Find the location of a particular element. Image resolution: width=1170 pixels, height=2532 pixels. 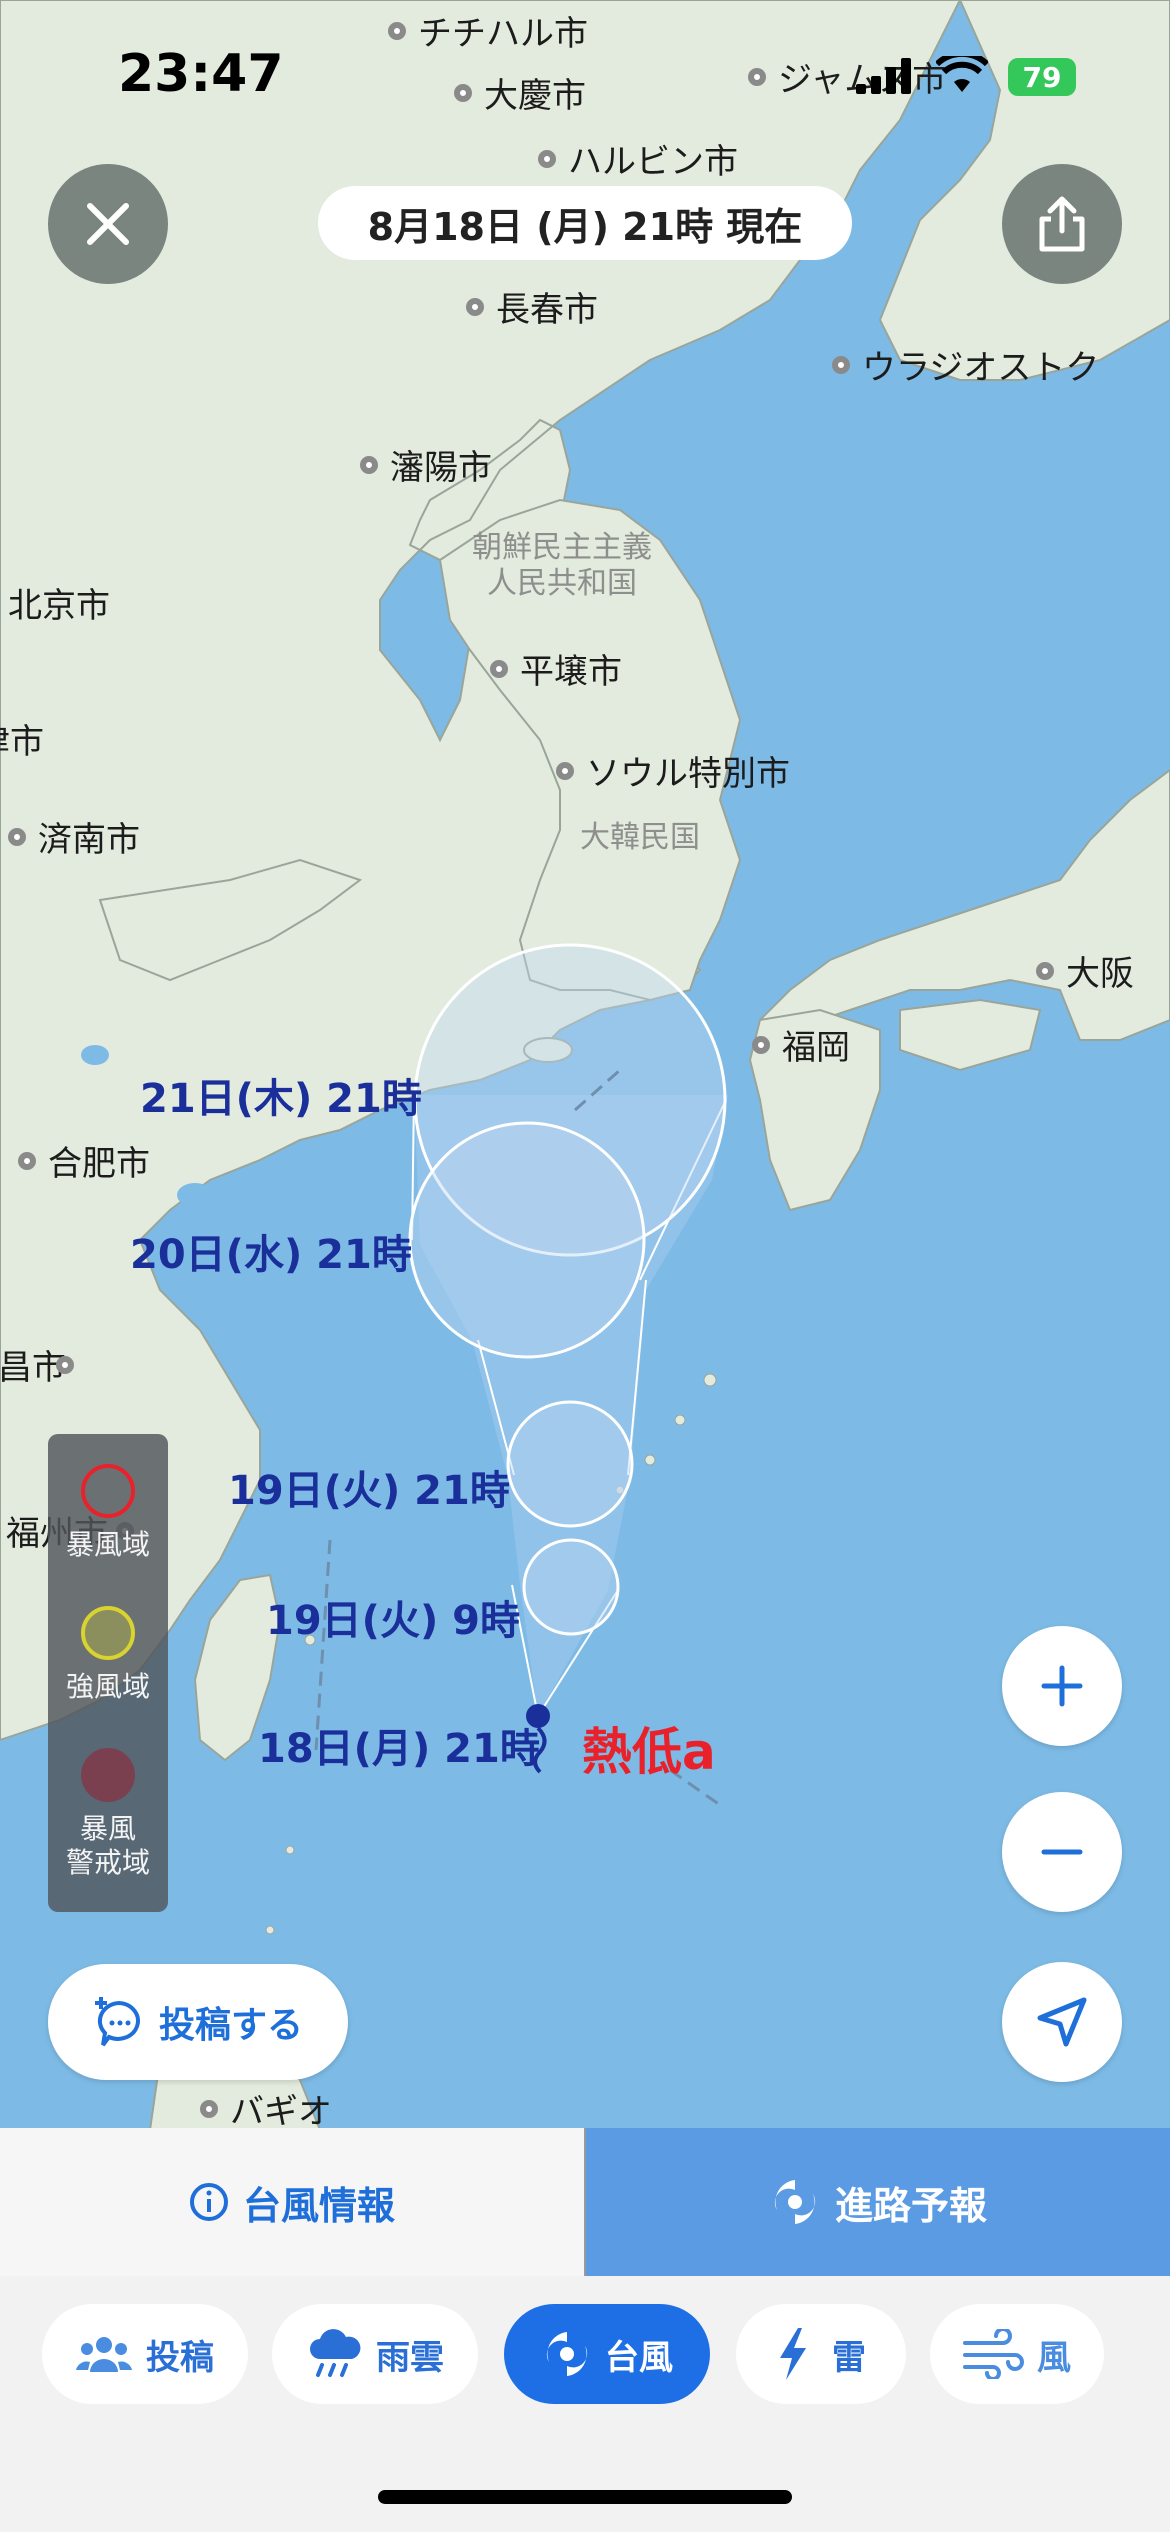

close-button is located at coordinates (108, 224).